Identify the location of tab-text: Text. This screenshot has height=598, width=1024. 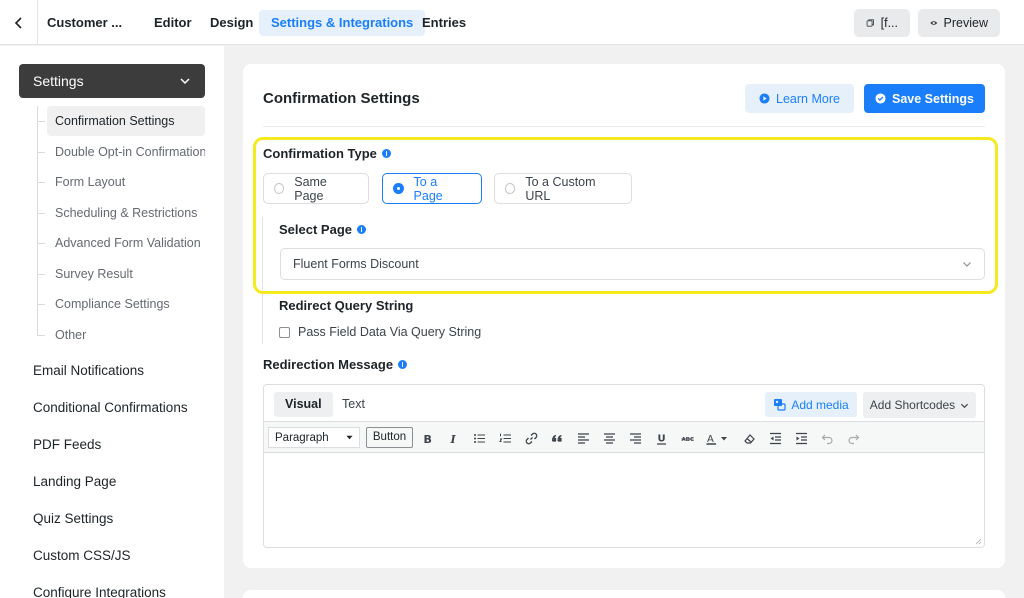
(353, 404).